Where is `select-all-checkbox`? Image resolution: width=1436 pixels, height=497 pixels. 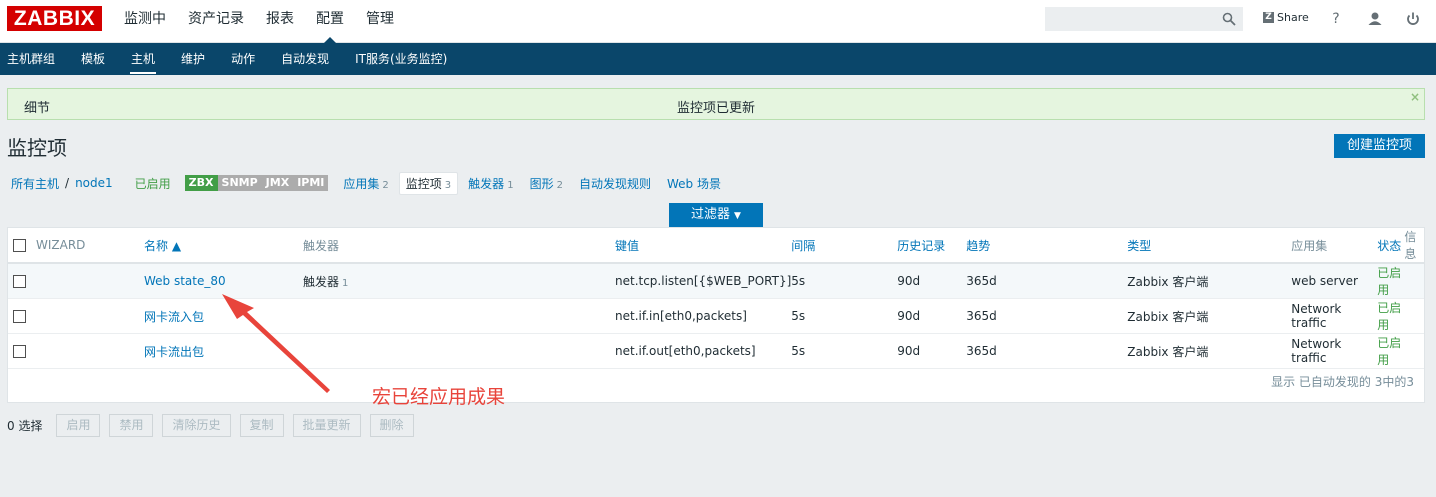 select-all-checkbox is located at coordinates (19, 245).